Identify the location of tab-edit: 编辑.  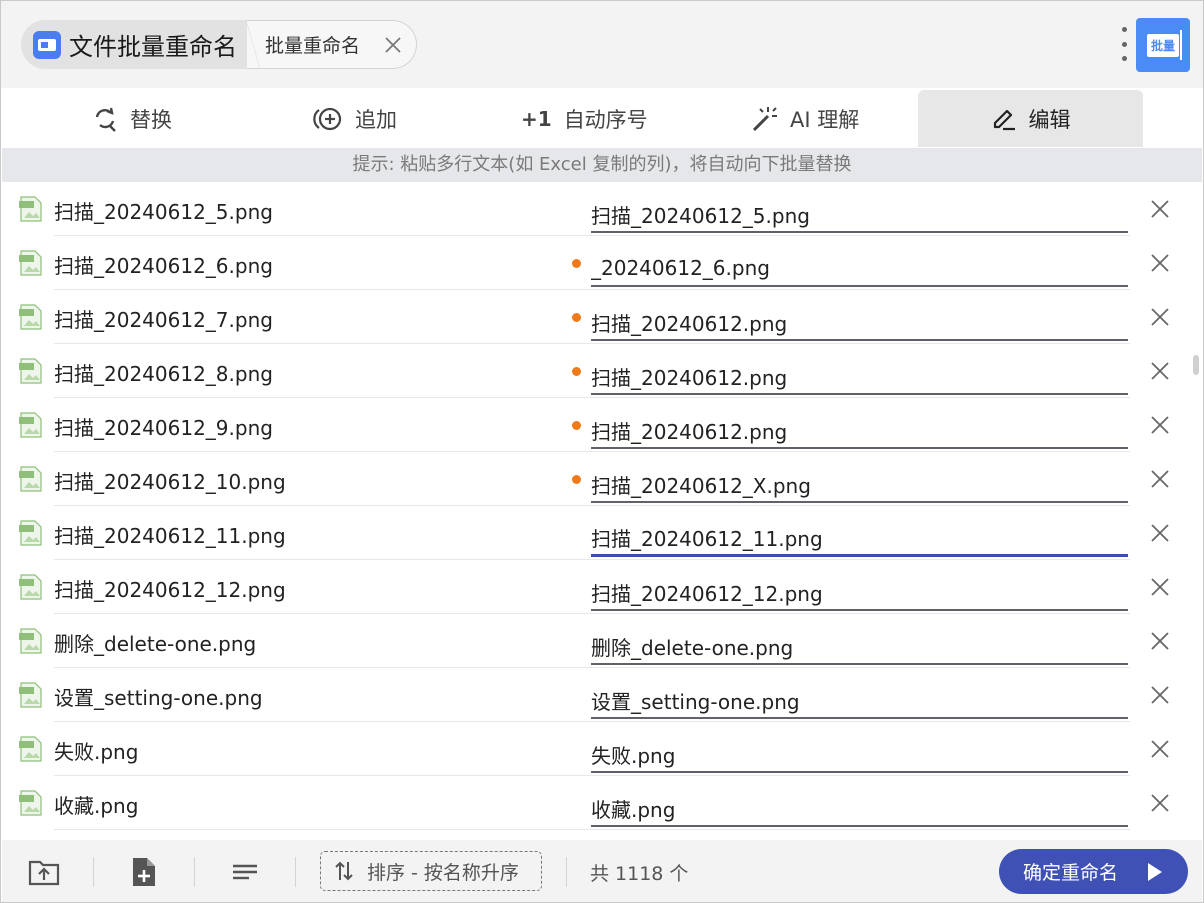
(1030, 118).